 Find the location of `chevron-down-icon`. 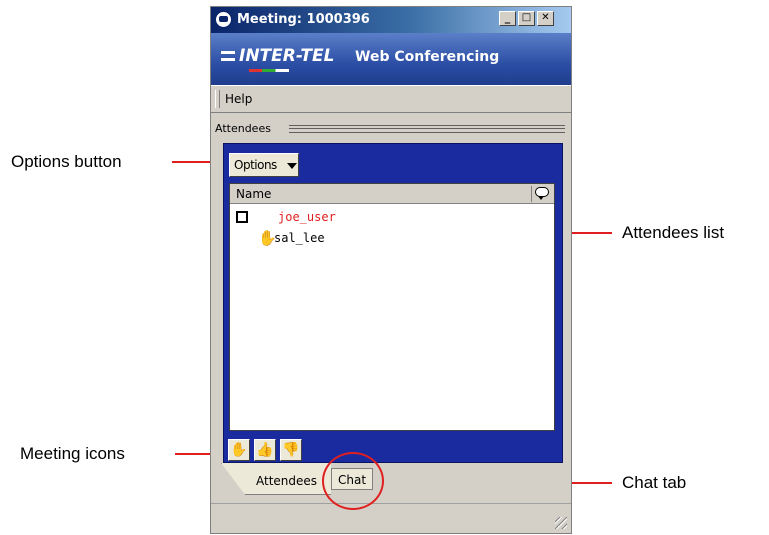

chevron-down-icon is located at coordinates (292, 166).